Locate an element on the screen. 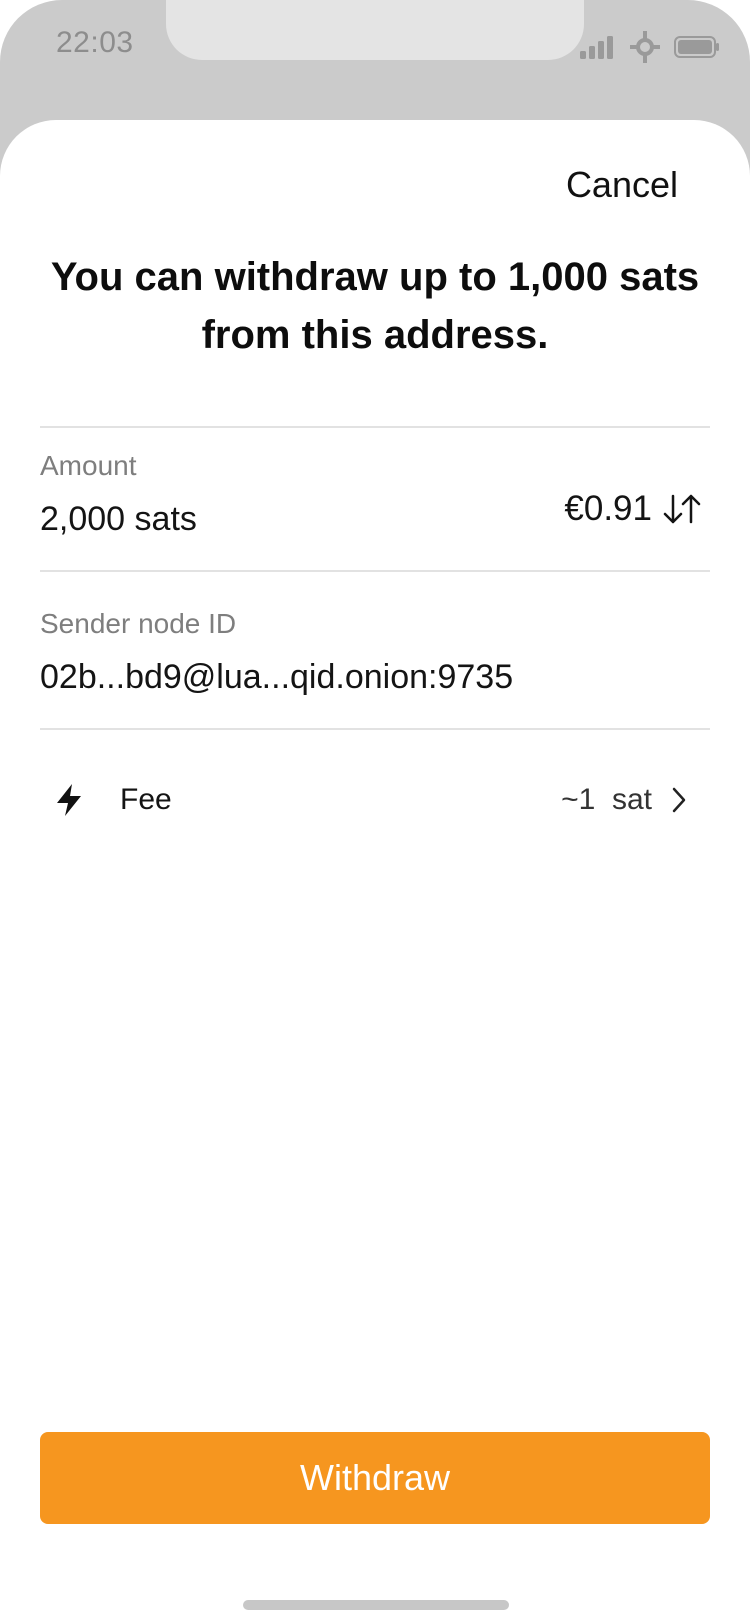 This screenshot has height=1624, width=750. signal-icon is located at coordinates (596, 47).